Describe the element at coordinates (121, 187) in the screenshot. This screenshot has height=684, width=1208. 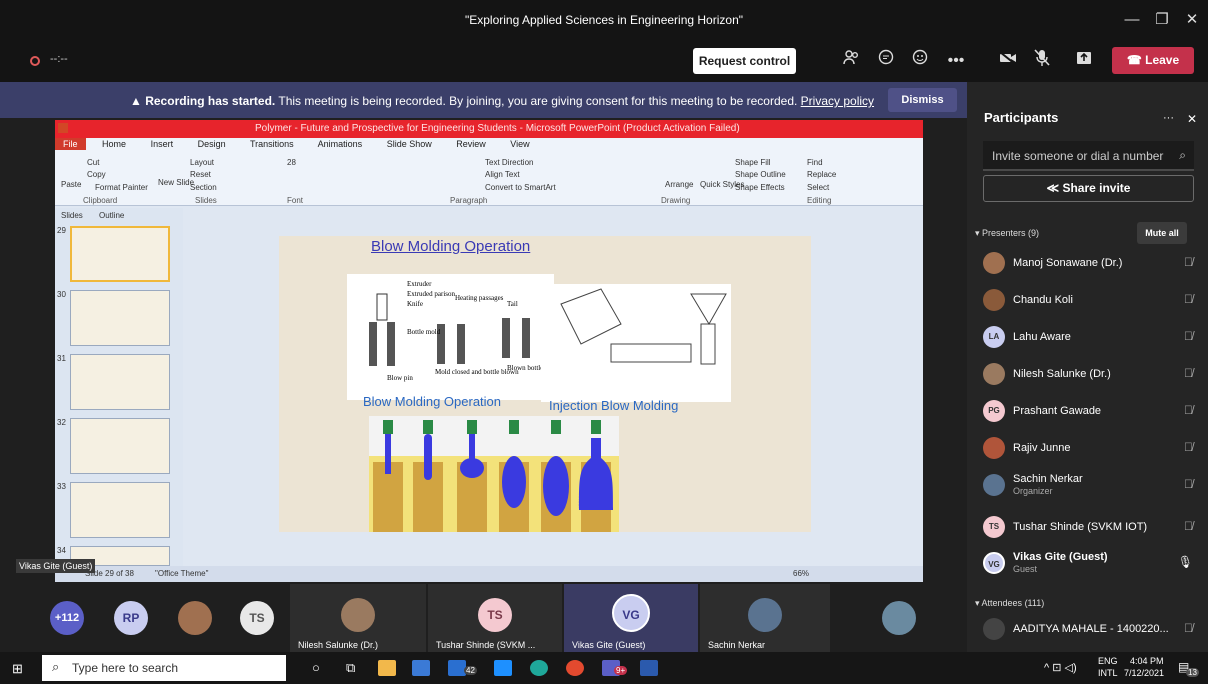
I see `format-painter-button: Format Painter` at that location.